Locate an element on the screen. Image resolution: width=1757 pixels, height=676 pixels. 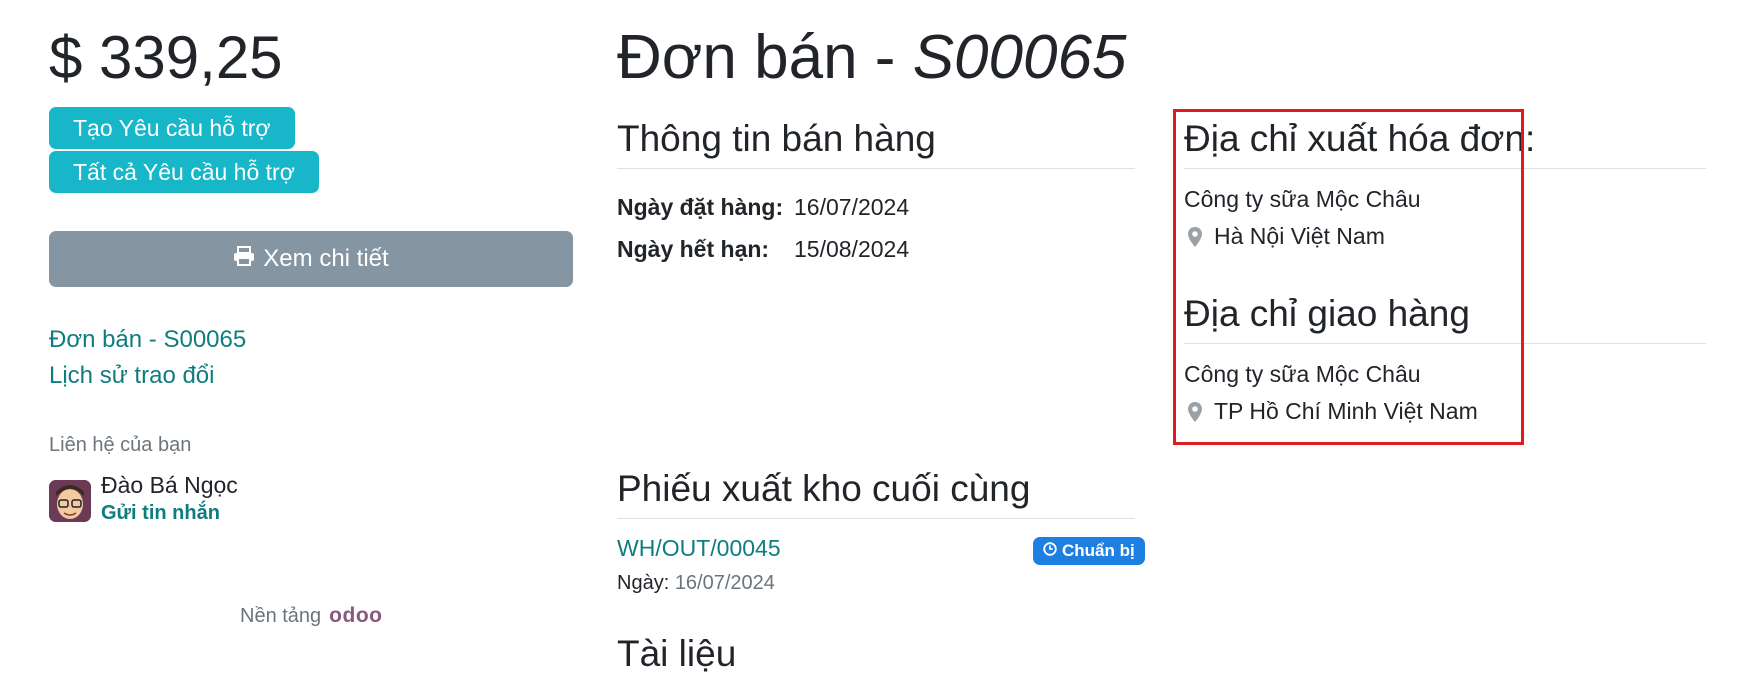
nav-link-order: Đơn bán - S00065 is located at coordinates (147, 340).